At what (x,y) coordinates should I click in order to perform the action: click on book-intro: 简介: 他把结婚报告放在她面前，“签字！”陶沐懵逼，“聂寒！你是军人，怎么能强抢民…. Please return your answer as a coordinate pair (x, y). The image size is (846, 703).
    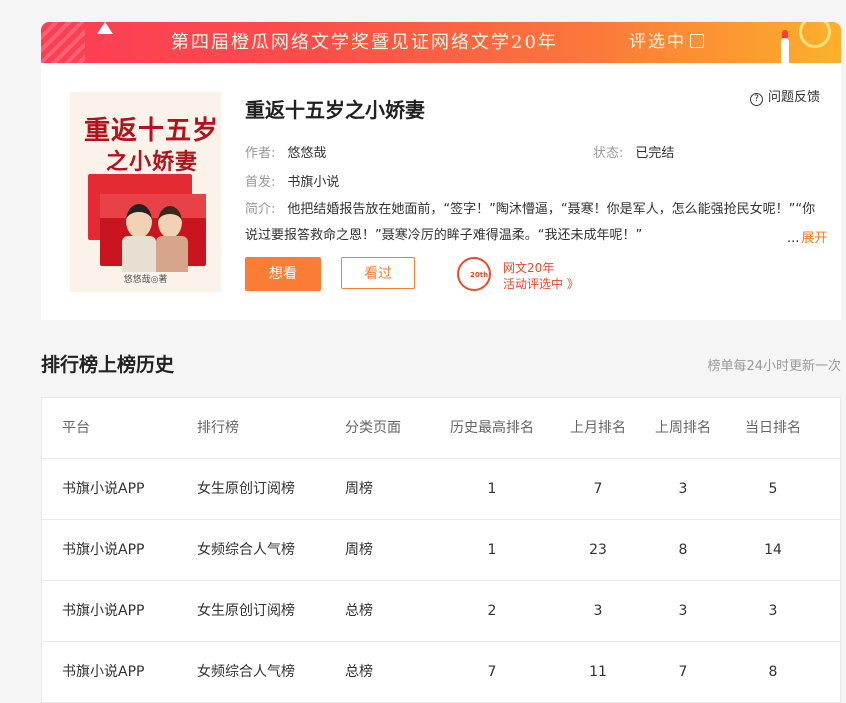
    Looking at the image, I should click on (535, 223).